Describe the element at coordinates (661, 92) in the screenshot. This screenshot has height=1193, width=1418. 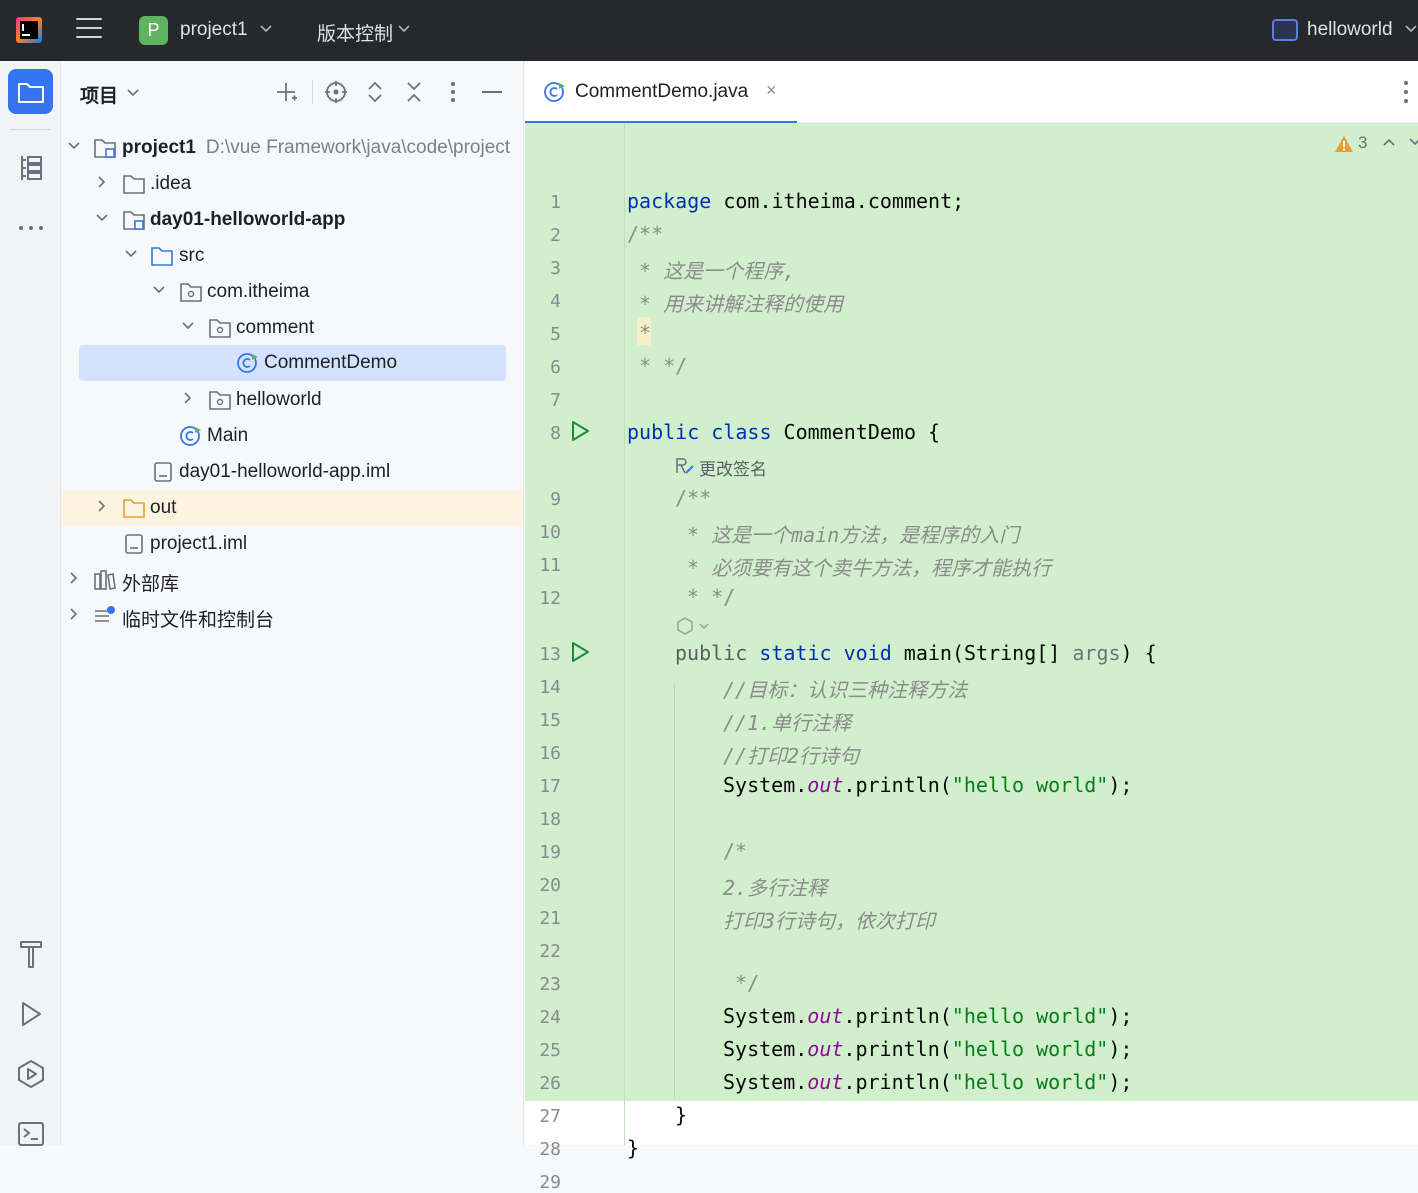
I see `tab-commentdemo-java: CommentDemo.java ×` at that location.